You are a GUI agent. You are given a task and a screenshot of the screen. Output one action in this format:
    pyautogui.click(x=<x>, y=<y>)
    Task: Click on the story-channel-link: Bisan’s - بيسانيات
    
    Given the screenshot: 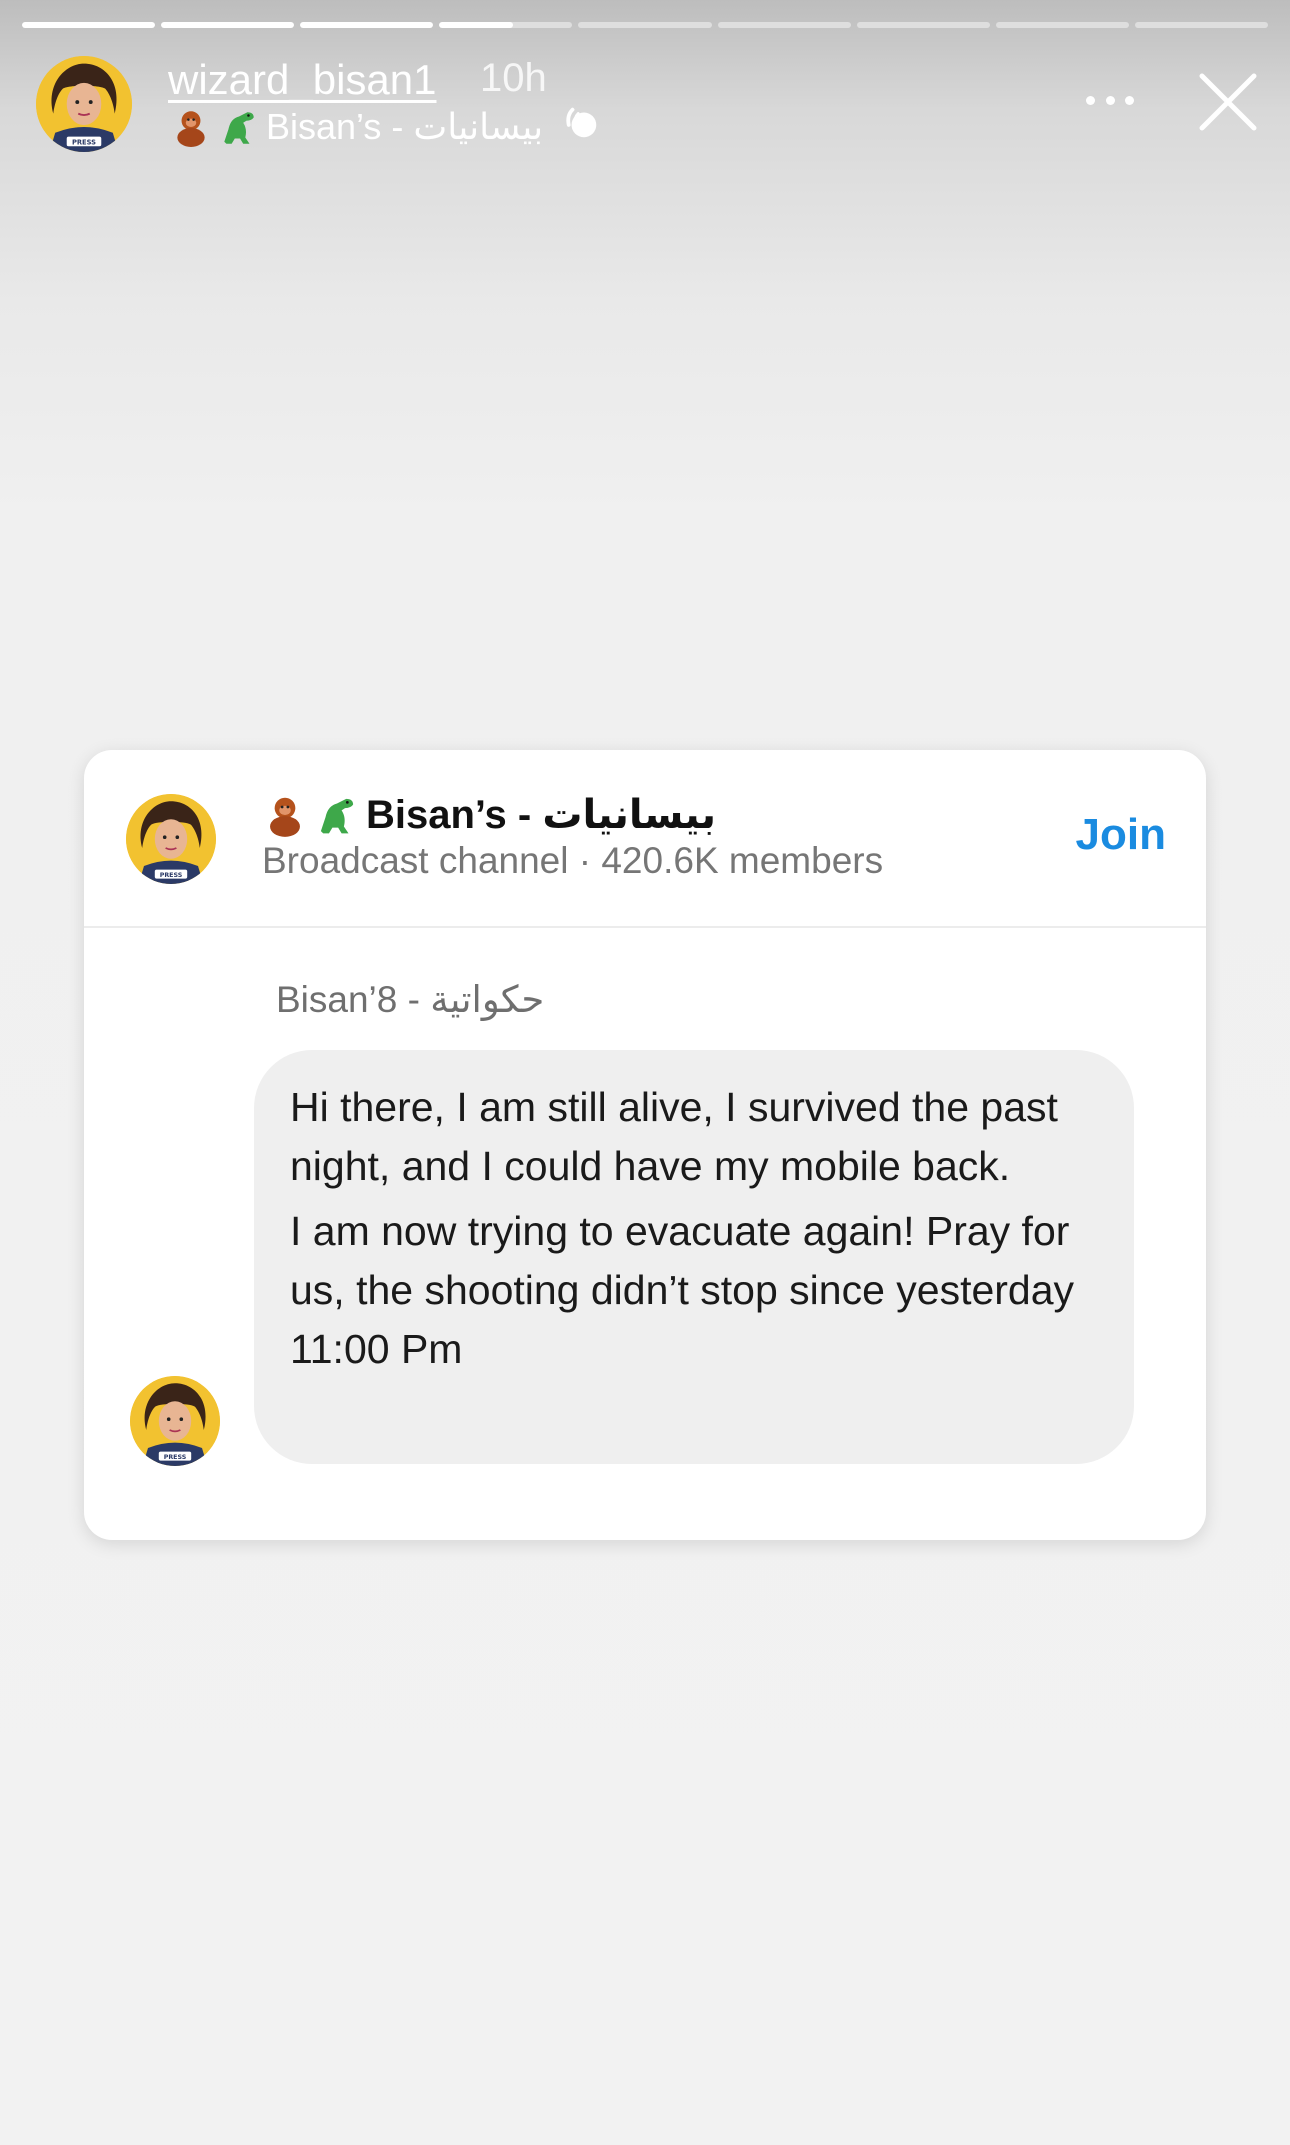 What is the action you would take?
    pyautogui.click(x=385, y=127)
    